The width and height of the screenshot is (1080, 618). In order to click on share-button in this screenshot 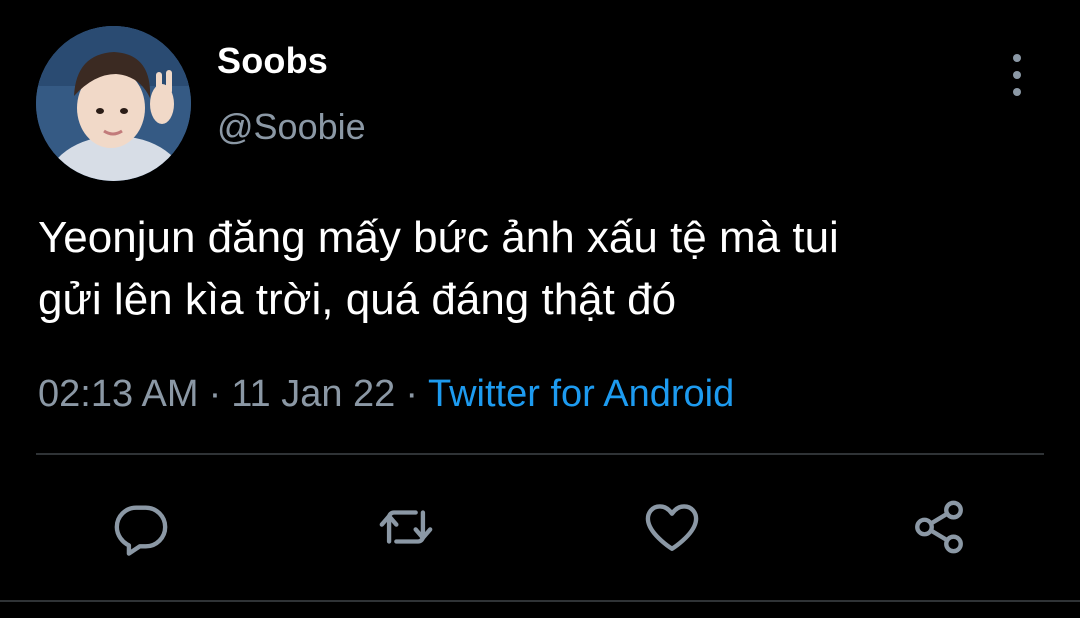, I will do `click(939, 527)`.